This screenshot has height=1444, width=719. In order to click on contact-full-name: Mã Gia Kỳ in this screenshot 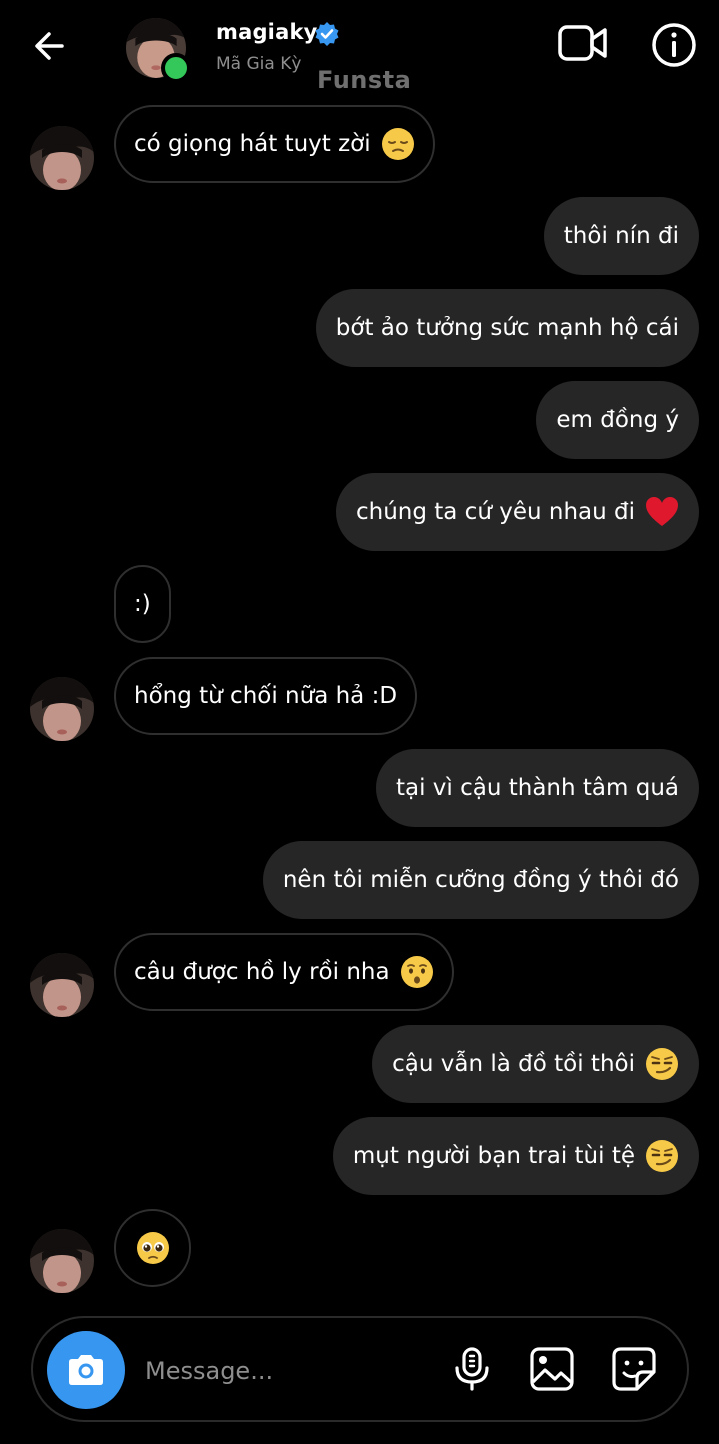, I will do `click(259, 64)`.